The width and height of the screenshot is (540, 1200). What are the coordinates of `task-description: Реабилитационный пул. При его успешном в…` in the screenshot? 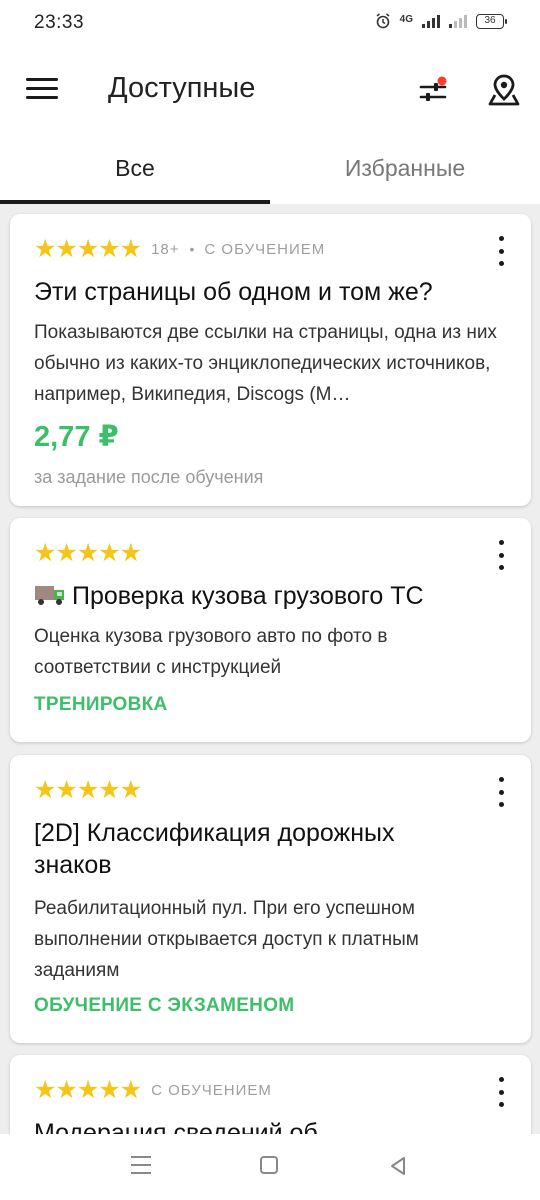 It's located at (226, 939).